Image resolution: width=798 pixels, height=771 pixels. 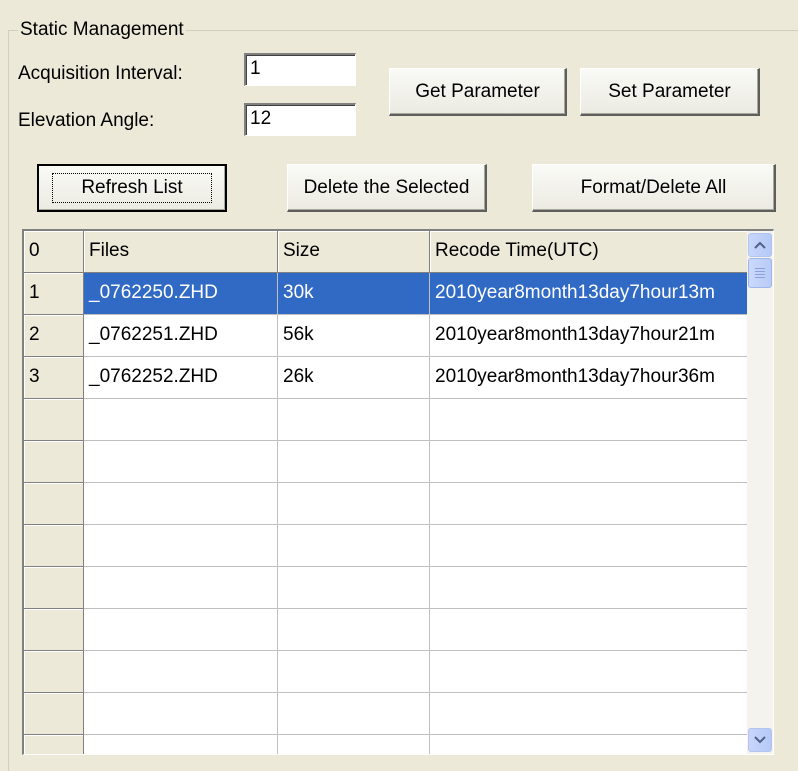 What do you see at coordinates (590, 336) in the screenshot?
I see `row-time: 2010year8month13day7hour21m` at bounding box center [590, 336].